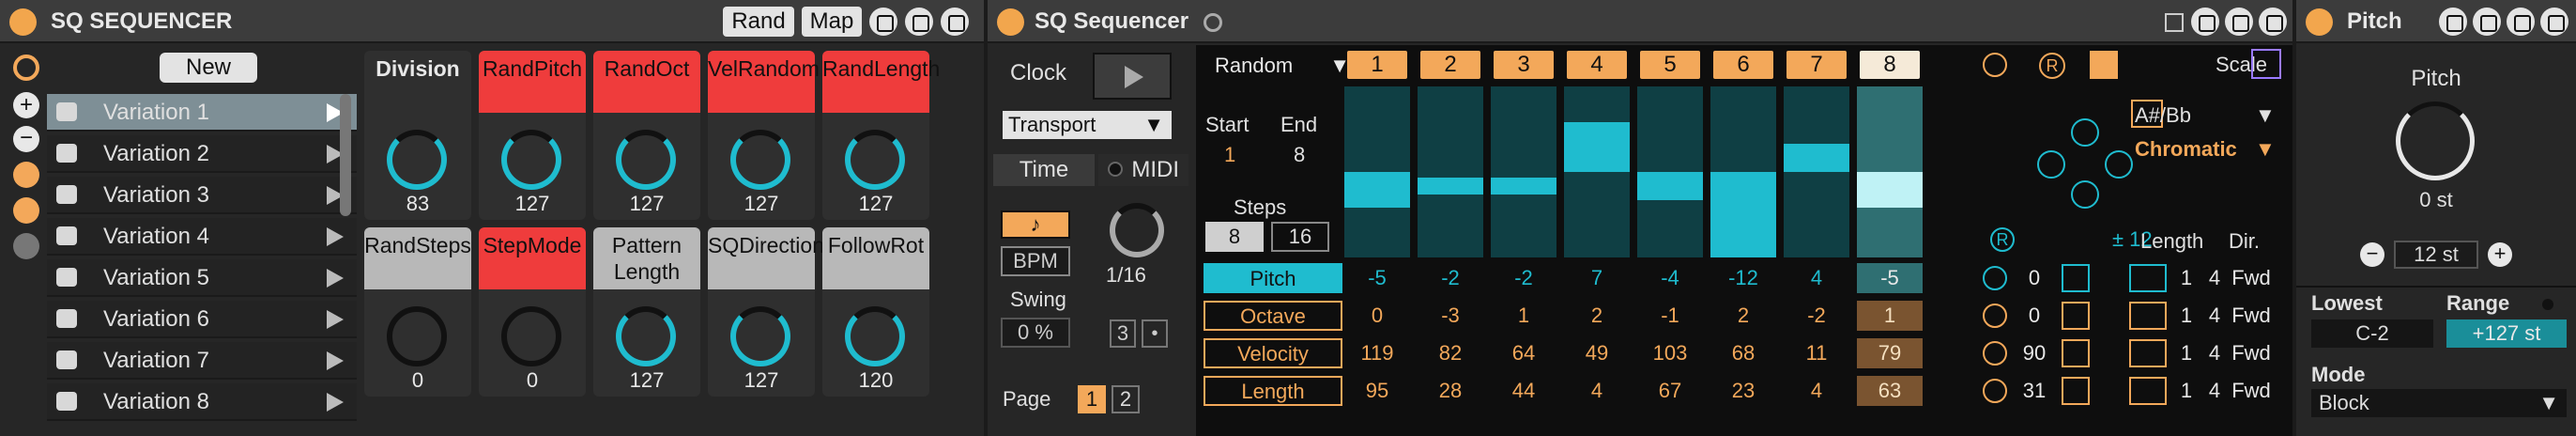 Image resolution: width=2576 pixels, height=436 pixels. I want to click on row-value: 23, so click(1743, 391).